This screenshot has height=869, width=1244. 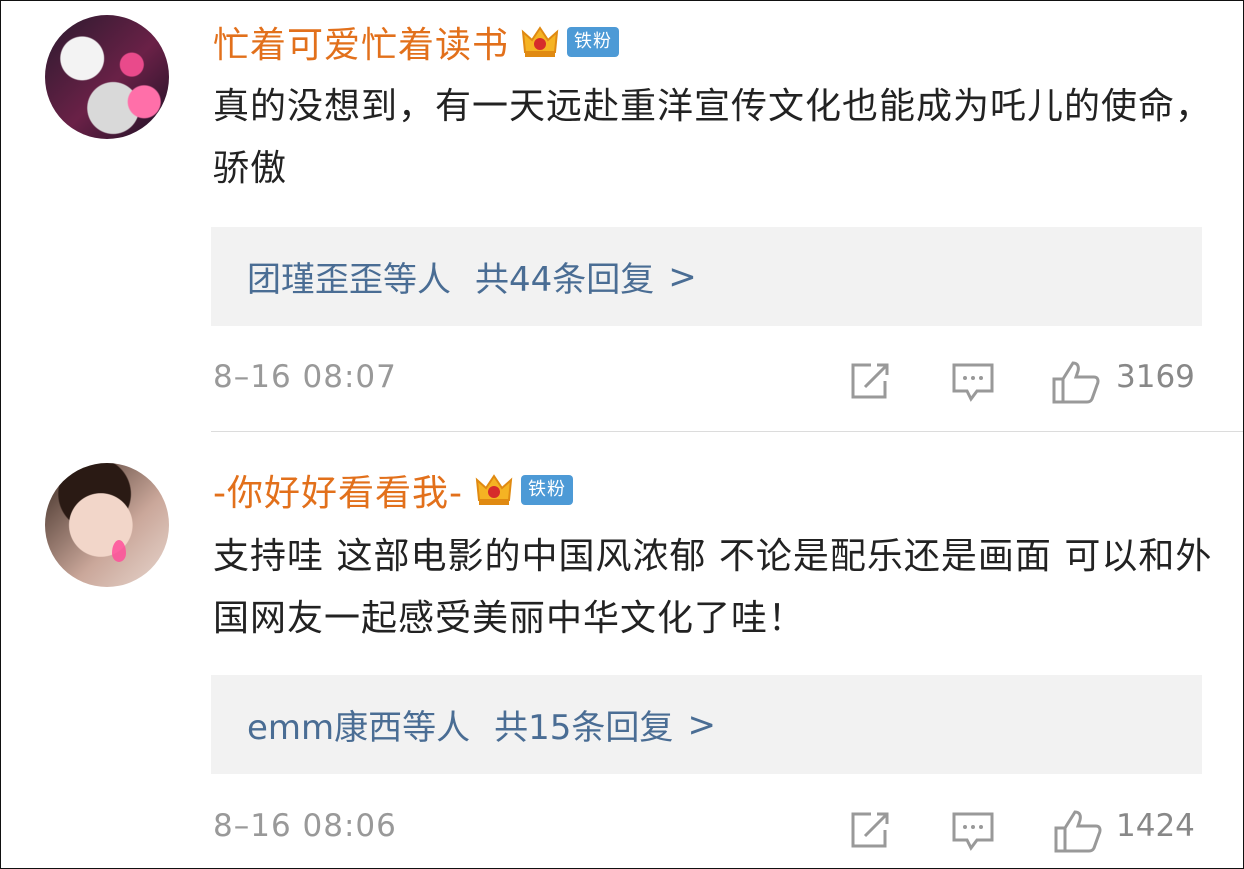 I want to click on username-row: 忙着可爱忙着读书 铁粉, so click(x=416, y=42).